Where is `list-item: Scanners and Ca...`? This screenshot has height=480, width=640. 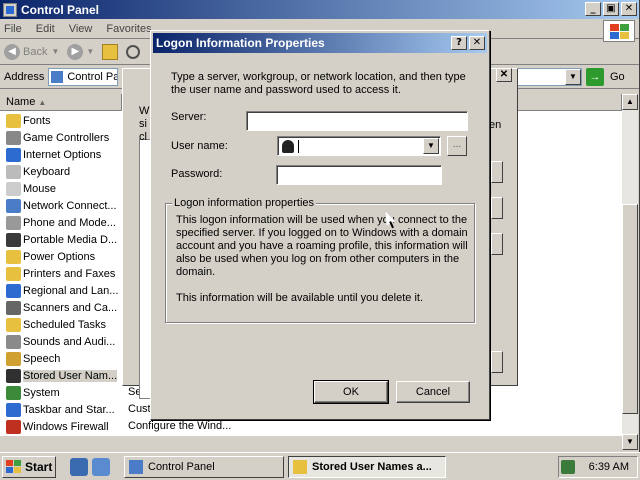 list-item: Scanners and Ca... is located at coordinates (61, 307).